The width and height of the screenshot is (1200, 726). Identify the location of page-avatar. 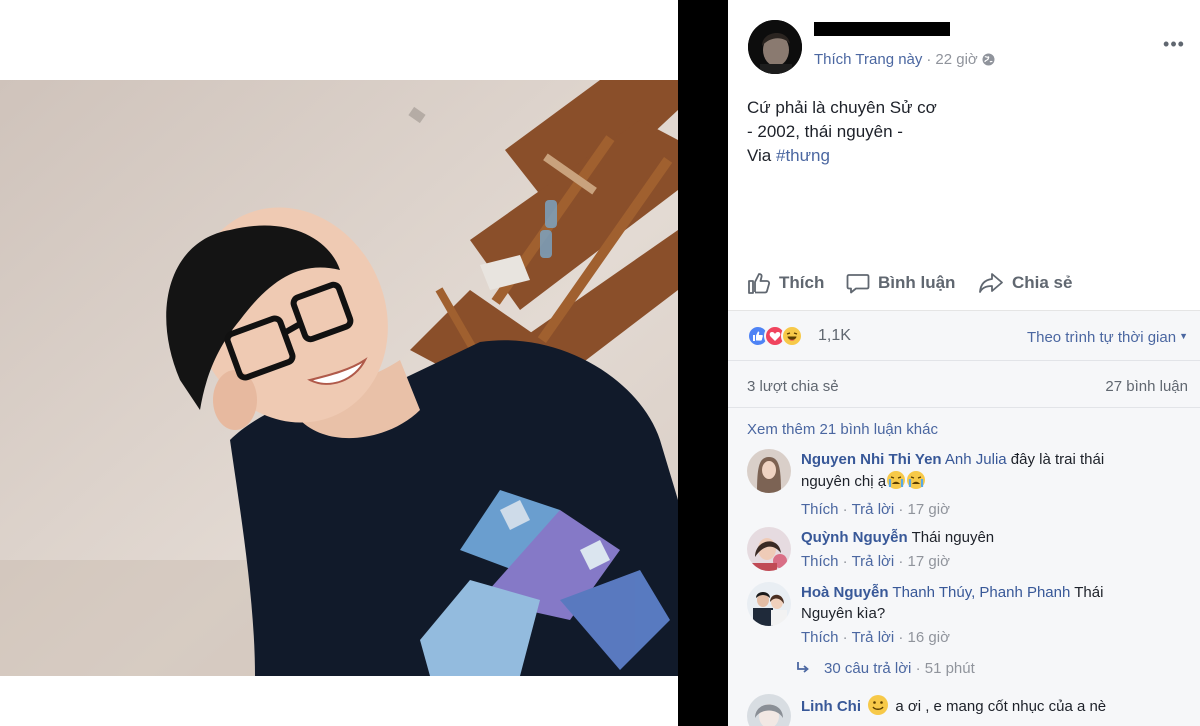
(775, 47).